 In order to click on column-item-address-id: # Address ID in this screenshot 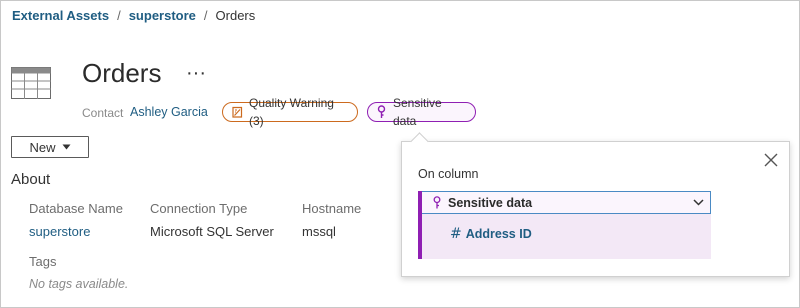, I will do `click(491, 234)`.